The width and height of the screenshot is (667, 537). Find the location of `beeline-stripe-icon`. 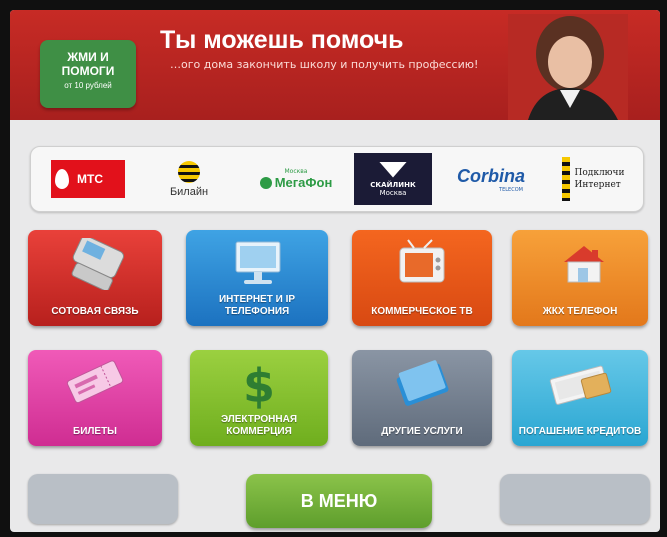

beeline-stripe-icon is located at coordinates (565, 179).